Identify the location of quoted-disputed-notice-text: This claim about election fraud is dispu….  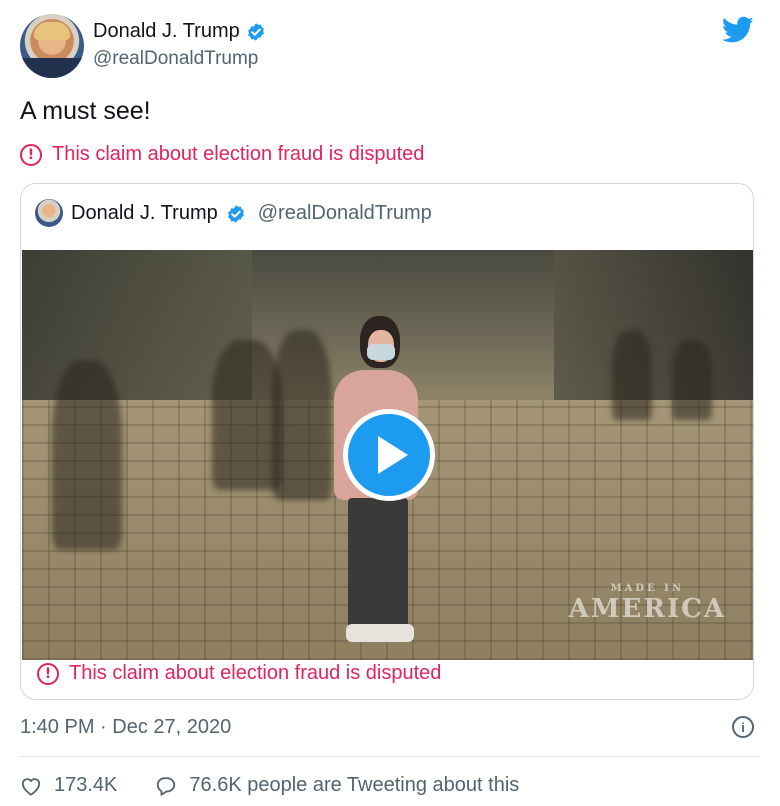
(255, 673).